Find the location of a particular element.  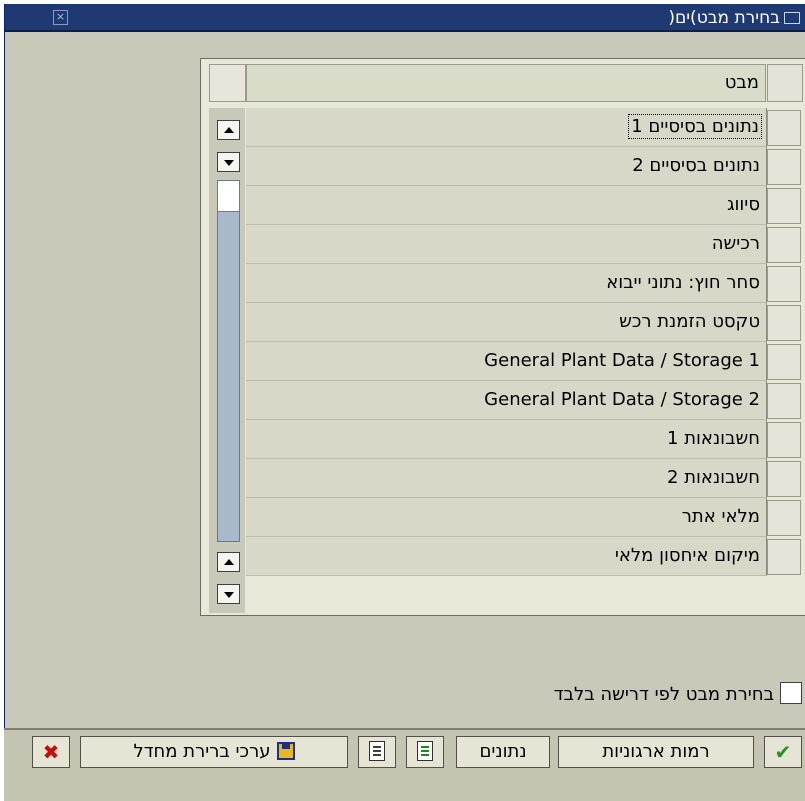

select-all-button is located at coordinates (425, 752).